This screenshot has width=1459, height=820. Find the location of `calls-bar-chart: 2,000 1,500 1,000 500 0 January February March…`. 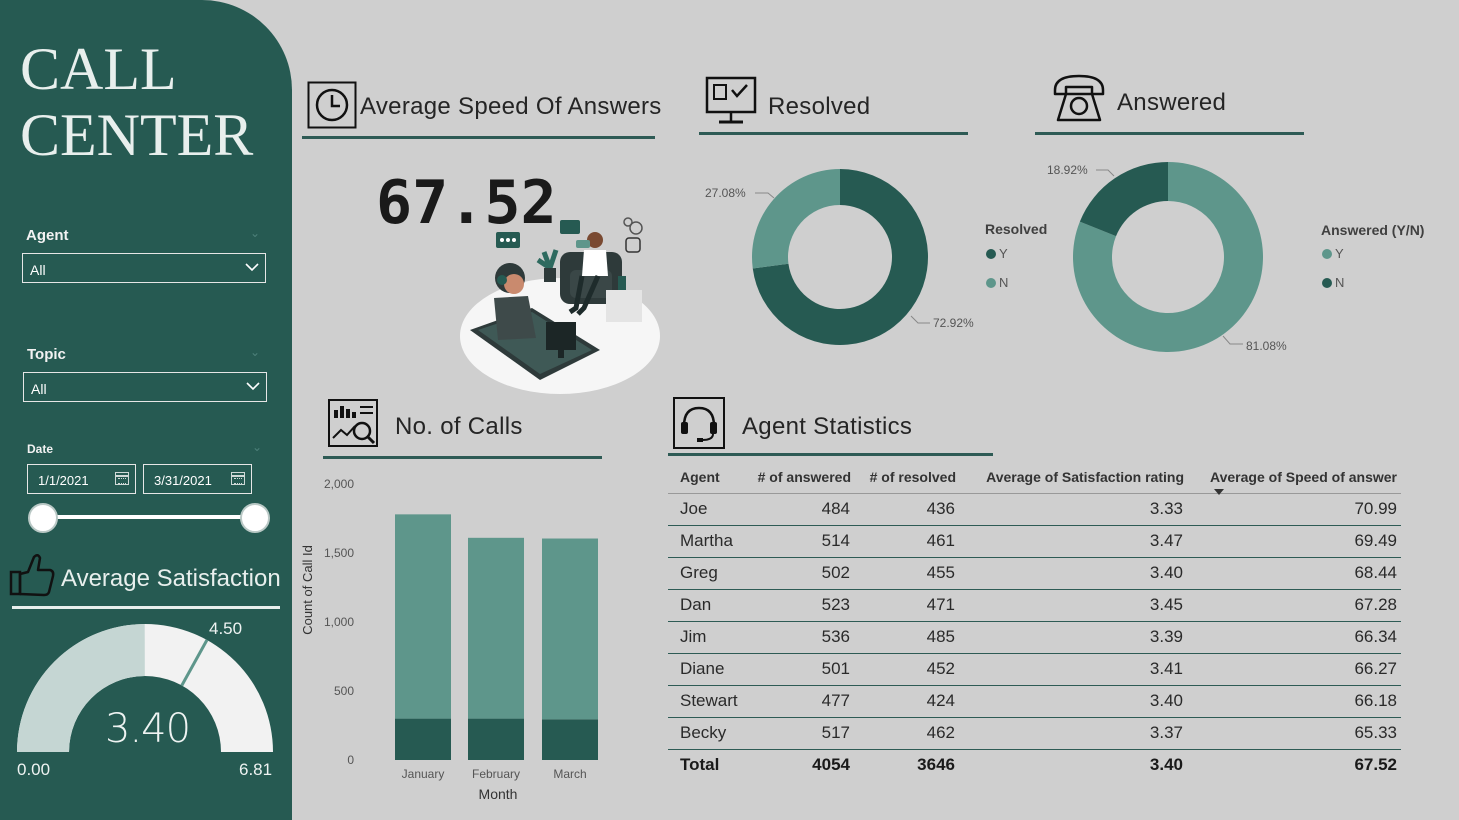

calls-bar-chart: 2,000 1,500 1,000 500 0 January February March… is located at coordinates (449, 639).